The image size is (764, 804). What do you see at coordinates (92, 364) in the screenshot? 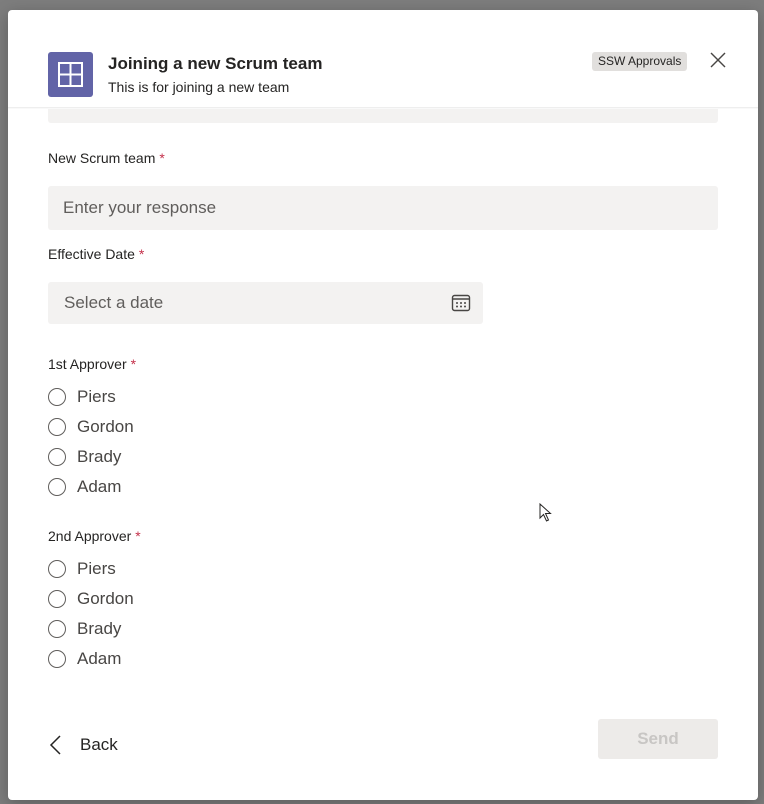
I see `first-approver-label: 1st Approver *` at bounding box center [92, 364].